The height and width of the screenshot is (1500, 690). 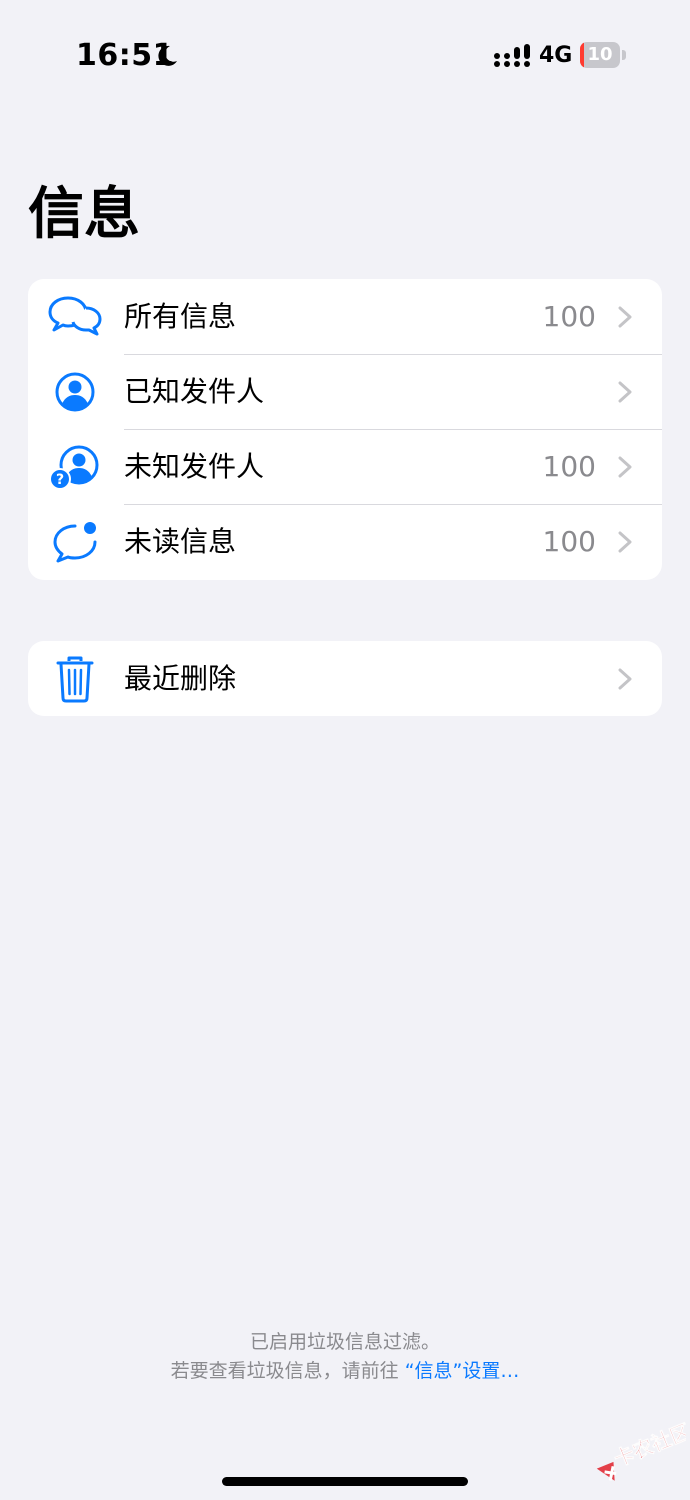 What do you see at coordinates (512, 55) in the screenshot?
I see `signal-icon` at bounding box center [512, 55].